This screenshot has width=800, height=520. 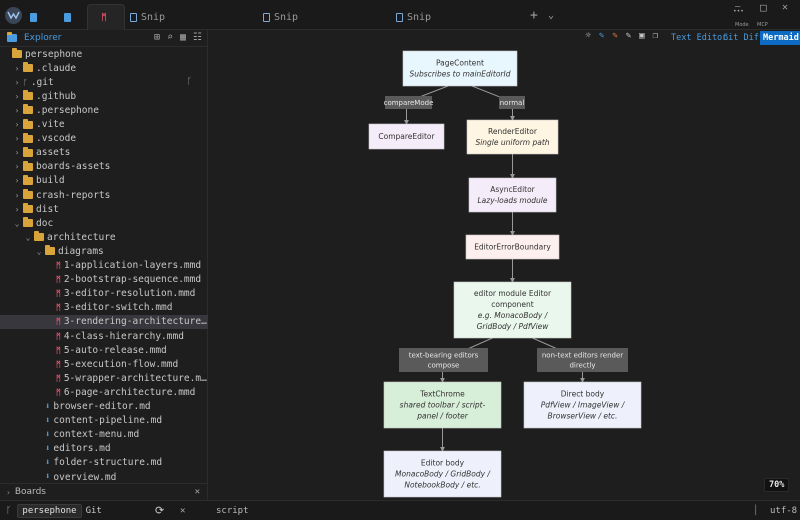 I want to click on diagram-node-text: TextChrome, so click(x=442, y=394).